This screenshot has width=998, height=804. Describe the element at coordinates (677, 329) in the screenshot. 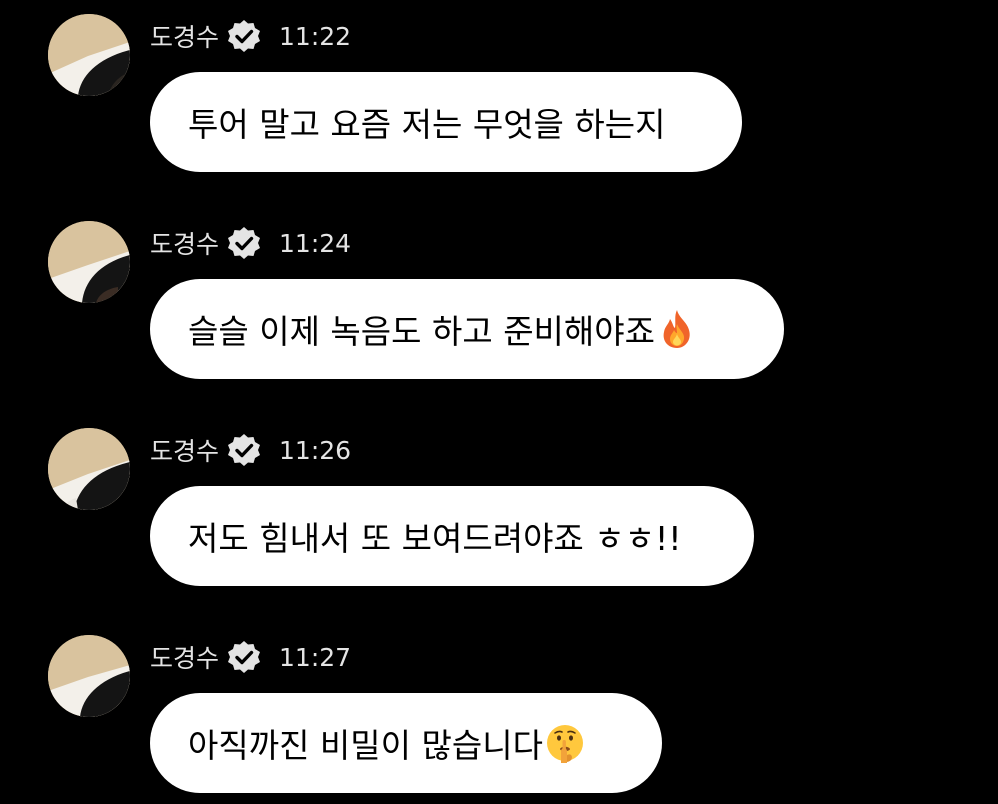

I see `fire-emoji-icon` at that location.